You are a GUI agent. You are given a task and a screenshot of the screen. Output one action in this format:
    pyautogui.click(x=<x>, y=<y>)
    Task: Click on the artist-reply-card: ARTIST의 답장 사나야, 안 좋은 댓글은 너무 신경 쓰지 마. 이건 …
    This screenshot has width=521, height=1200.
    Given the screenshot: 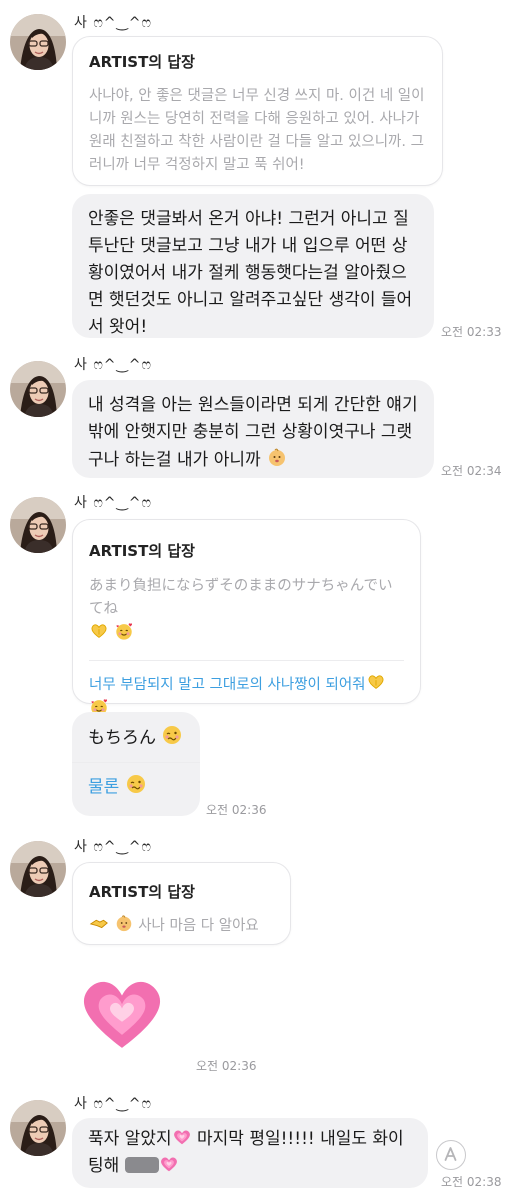 What is the action you would take?
    pyautogui.click(x=257, y=111)
    